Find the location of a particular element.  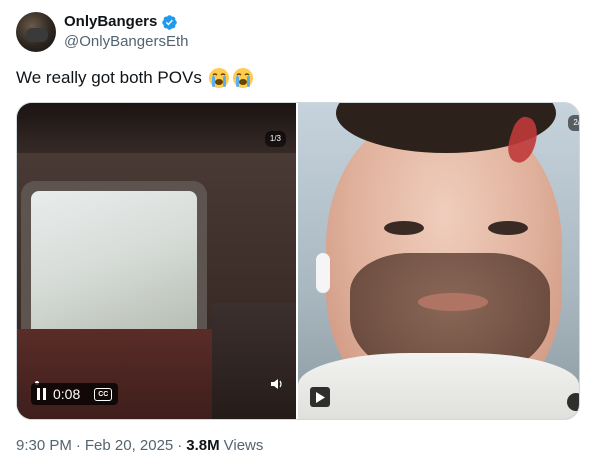

name-row: OnlyBangers is located at coordinates (126, 22).